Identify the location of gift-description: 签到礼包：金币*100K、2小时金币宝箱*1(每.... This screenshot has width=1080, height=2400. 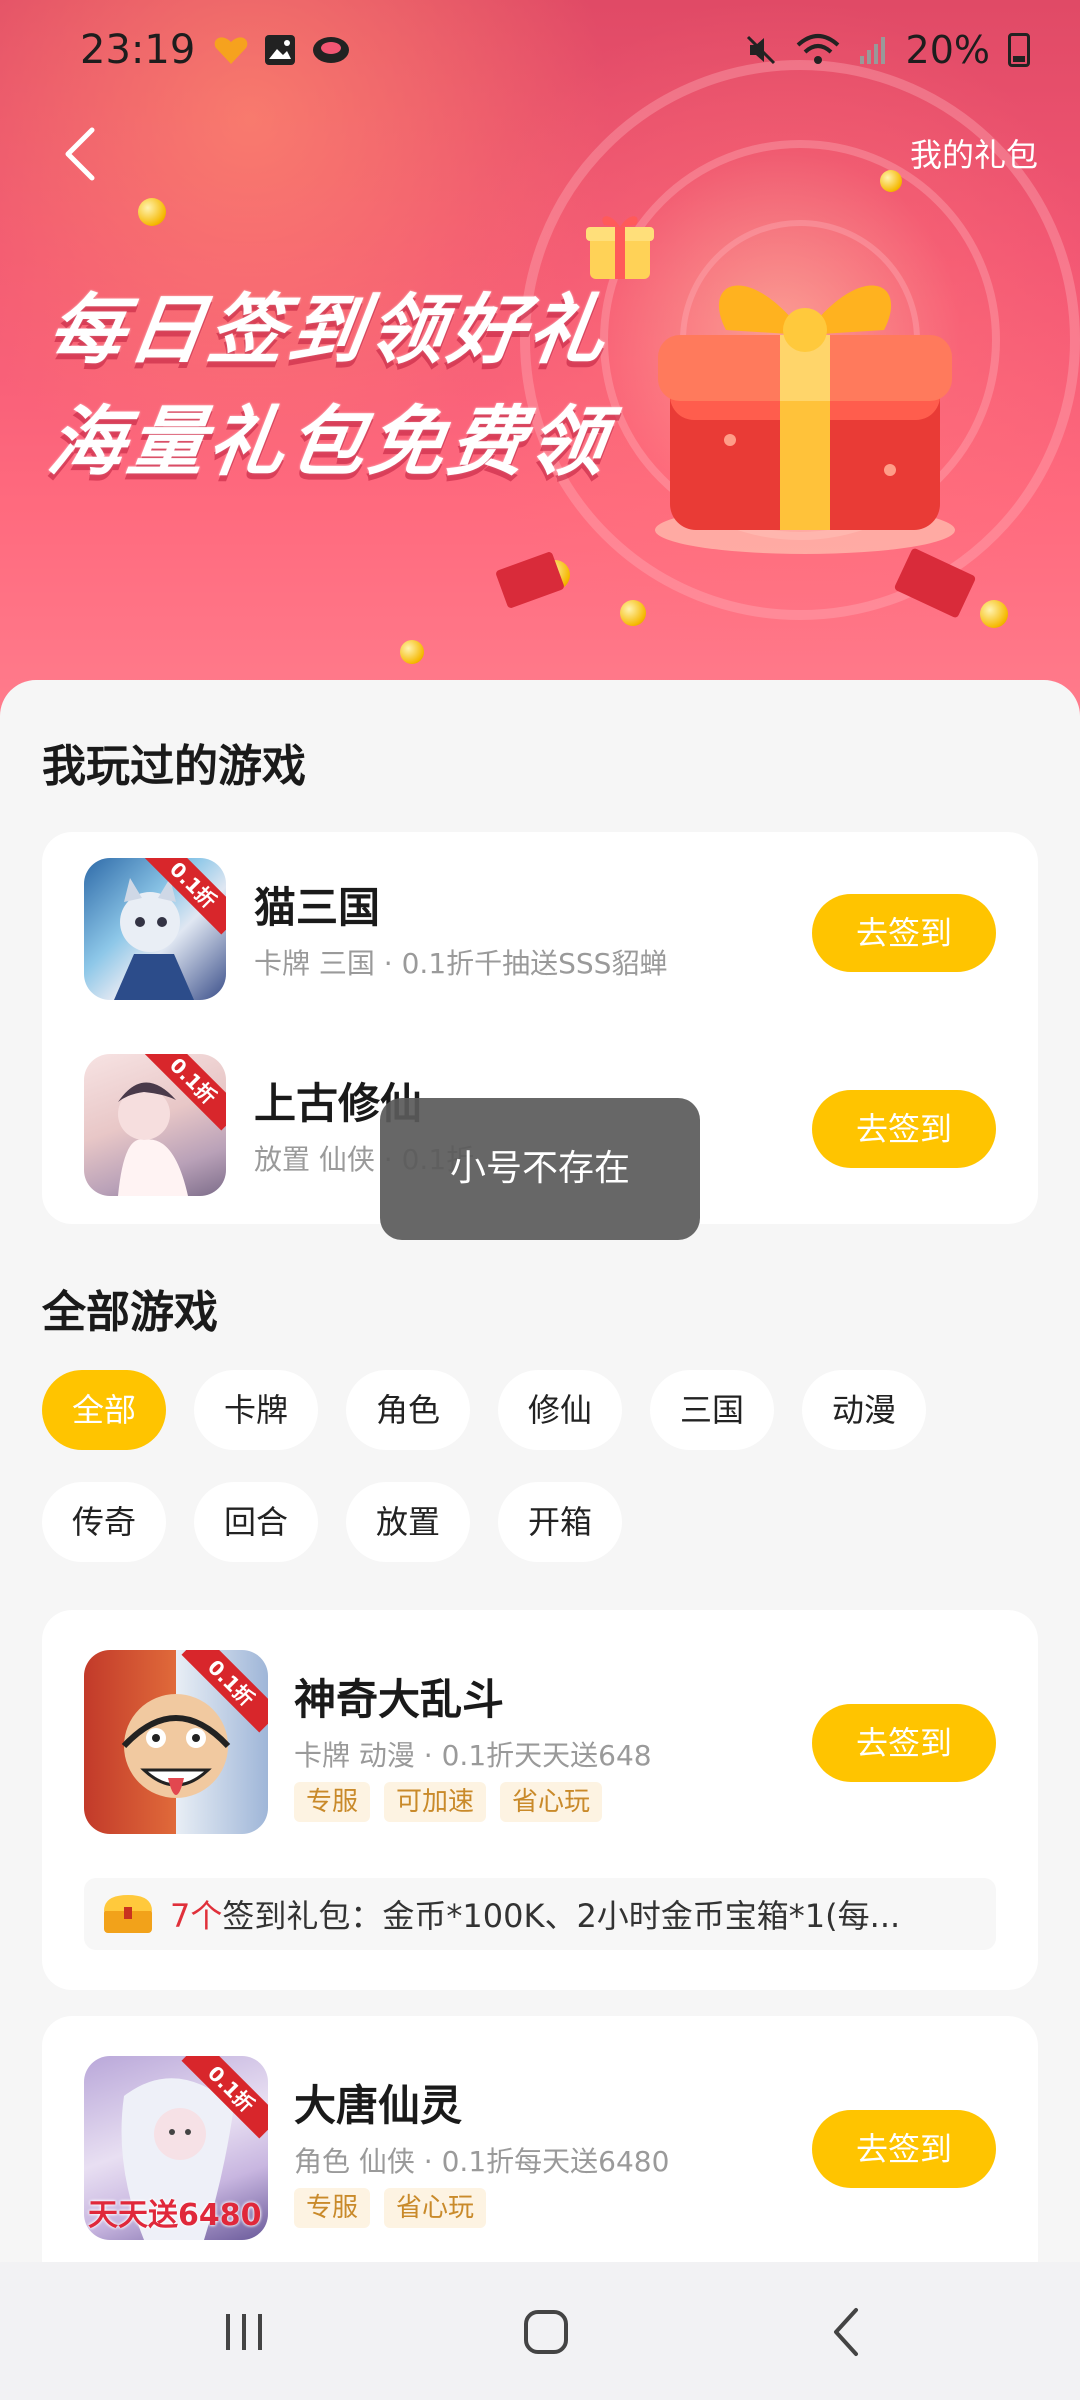
(561, 1916).